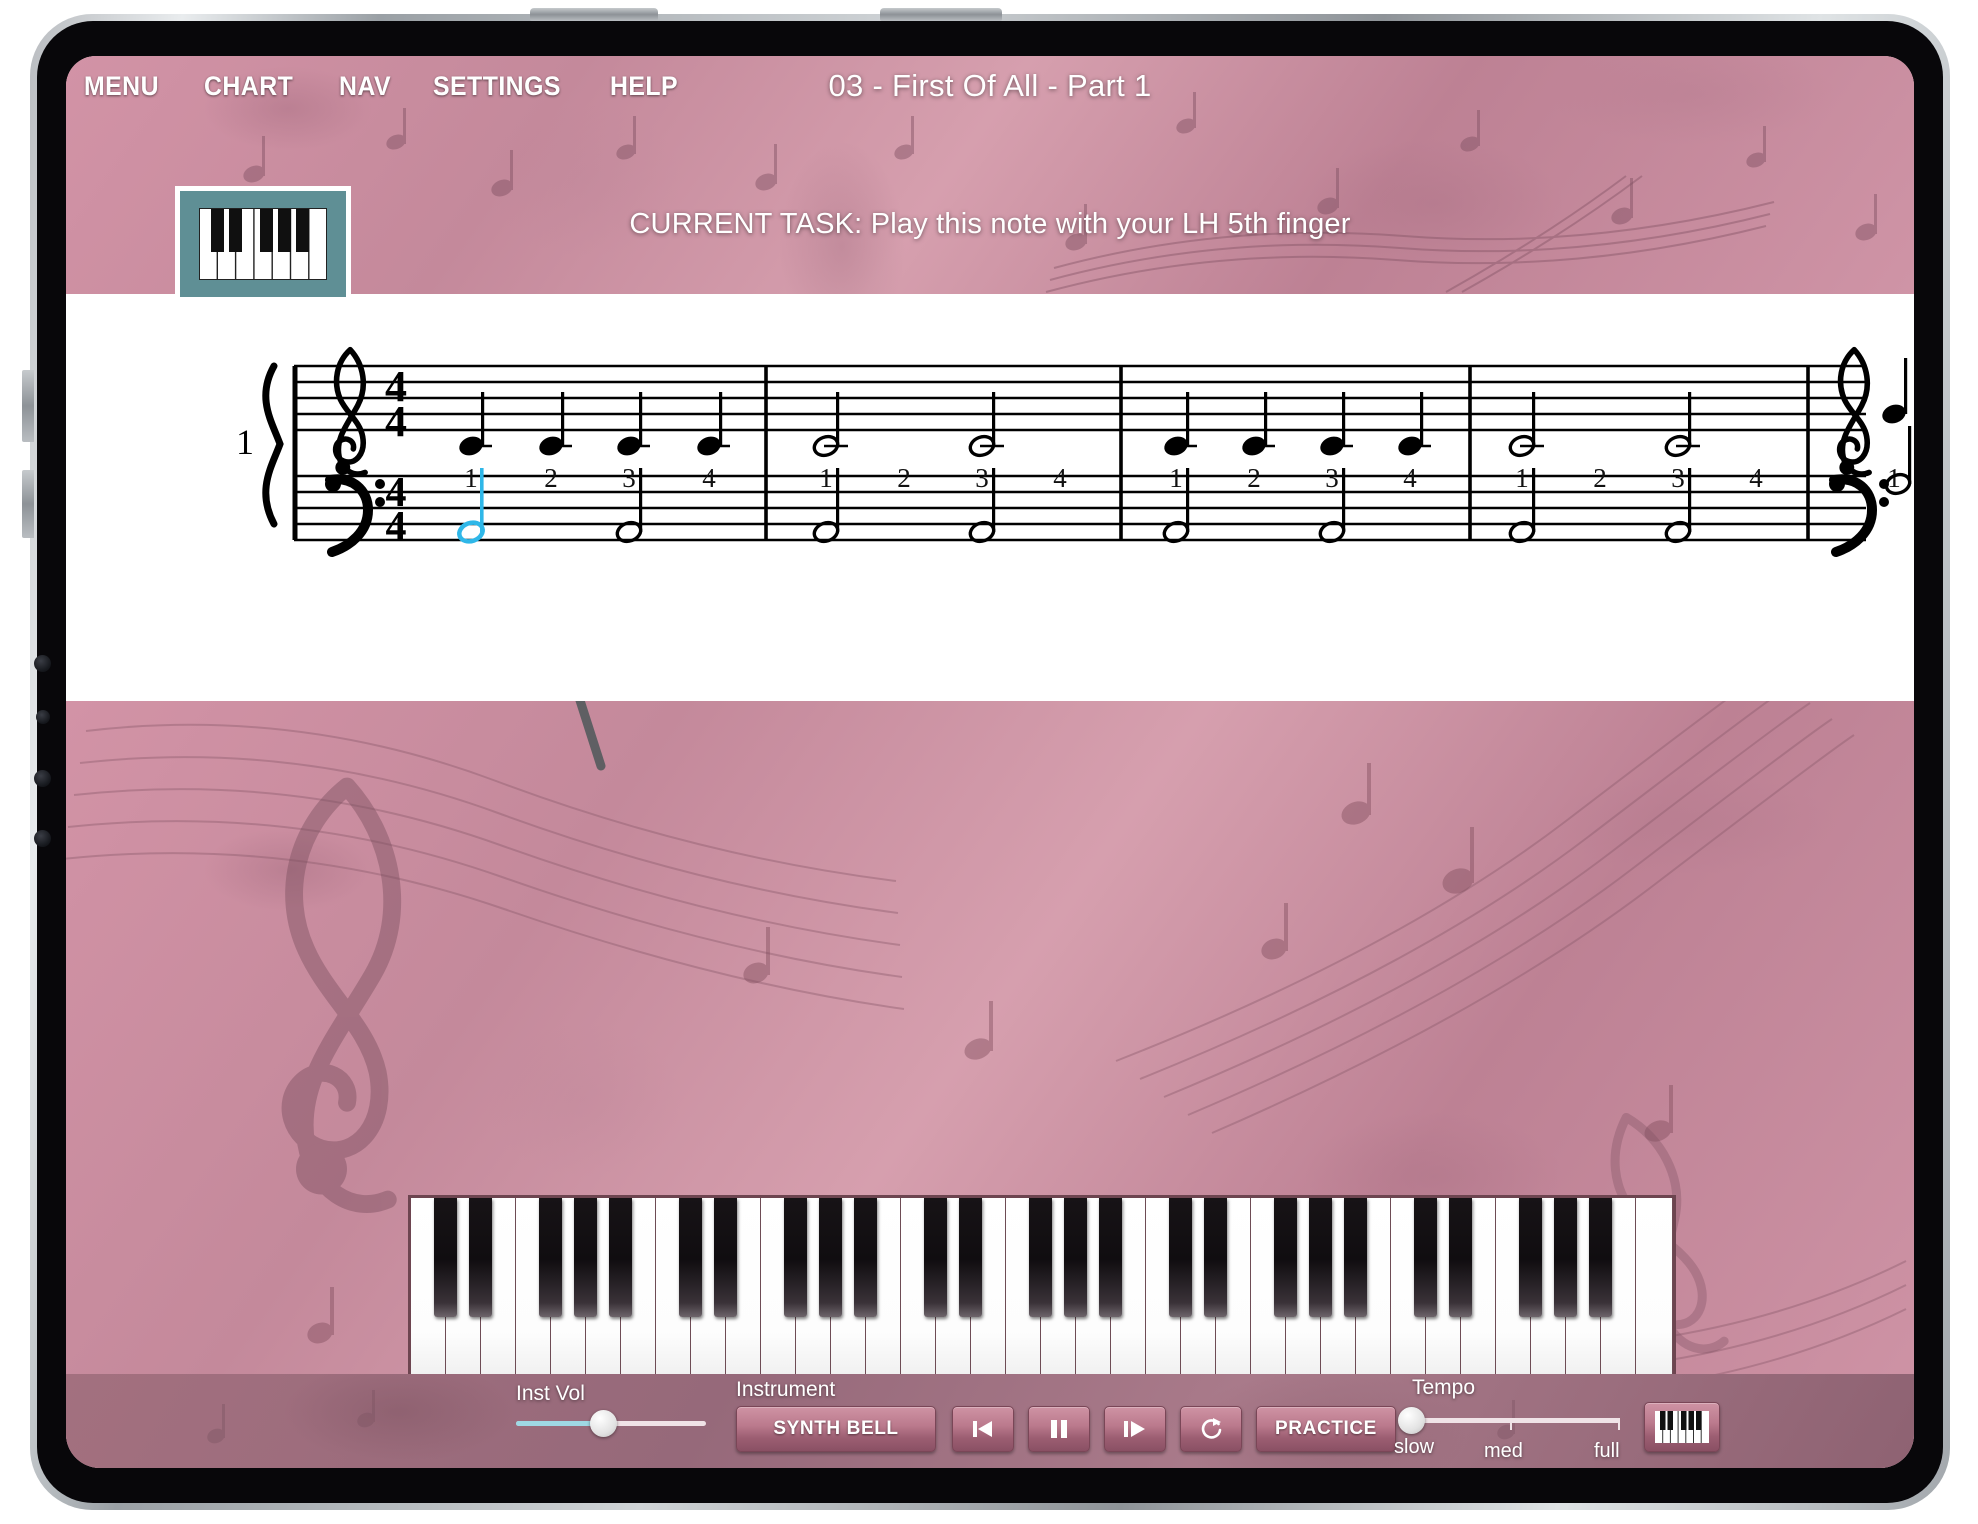 The image size is (1978, 1524). Describe the element at coordinates (1317, 455) in the screenshot. I see `measure-3: 1 2 3 4` at that location.